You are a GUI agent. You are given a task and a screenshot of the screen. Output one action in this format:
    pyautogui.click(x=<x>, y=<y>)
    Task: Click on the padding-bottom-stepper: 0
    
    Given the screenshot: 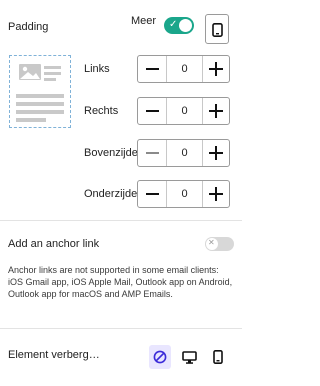 What is the action you would take?
    pyautogui.click(x=183, y=194)
    